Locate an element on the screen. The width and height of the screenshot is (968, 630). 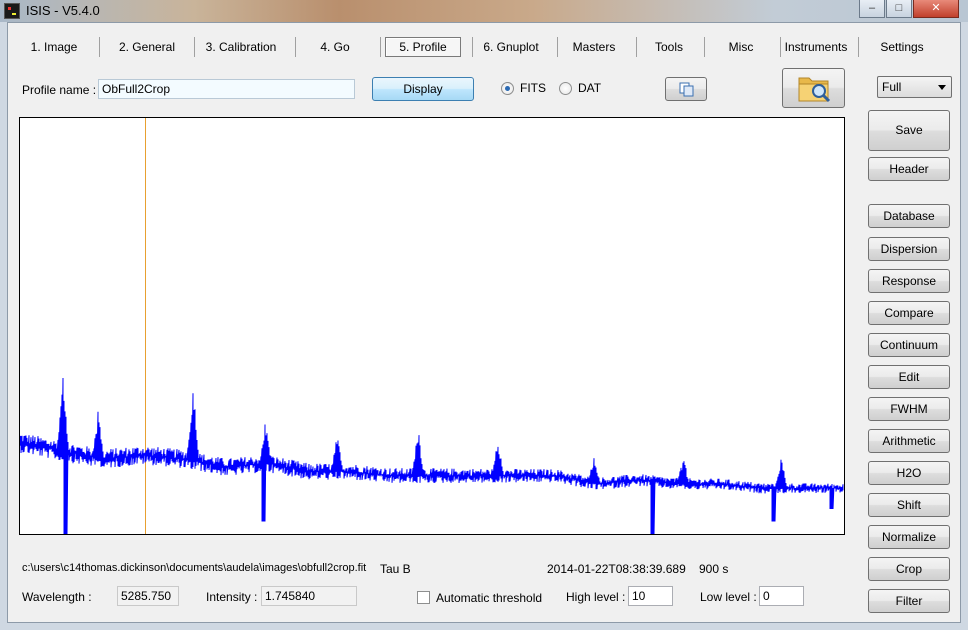
maximize-button: □ is located at coordinates (899, 9).